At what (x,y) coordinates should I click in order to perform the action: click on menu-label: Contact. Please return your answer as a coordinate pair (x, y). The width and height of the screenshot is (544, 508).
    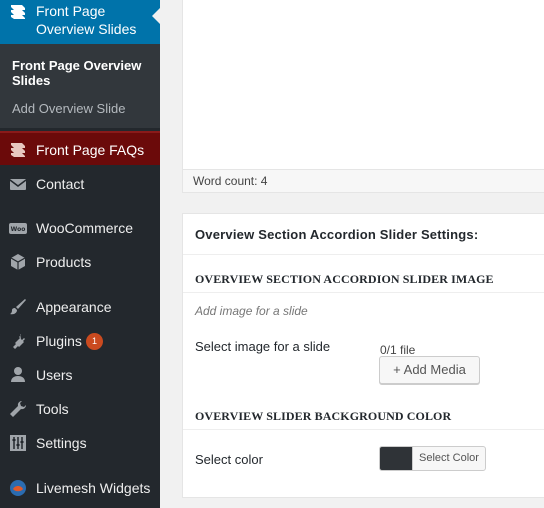
    Looking at the image, I should click on (60, 184).